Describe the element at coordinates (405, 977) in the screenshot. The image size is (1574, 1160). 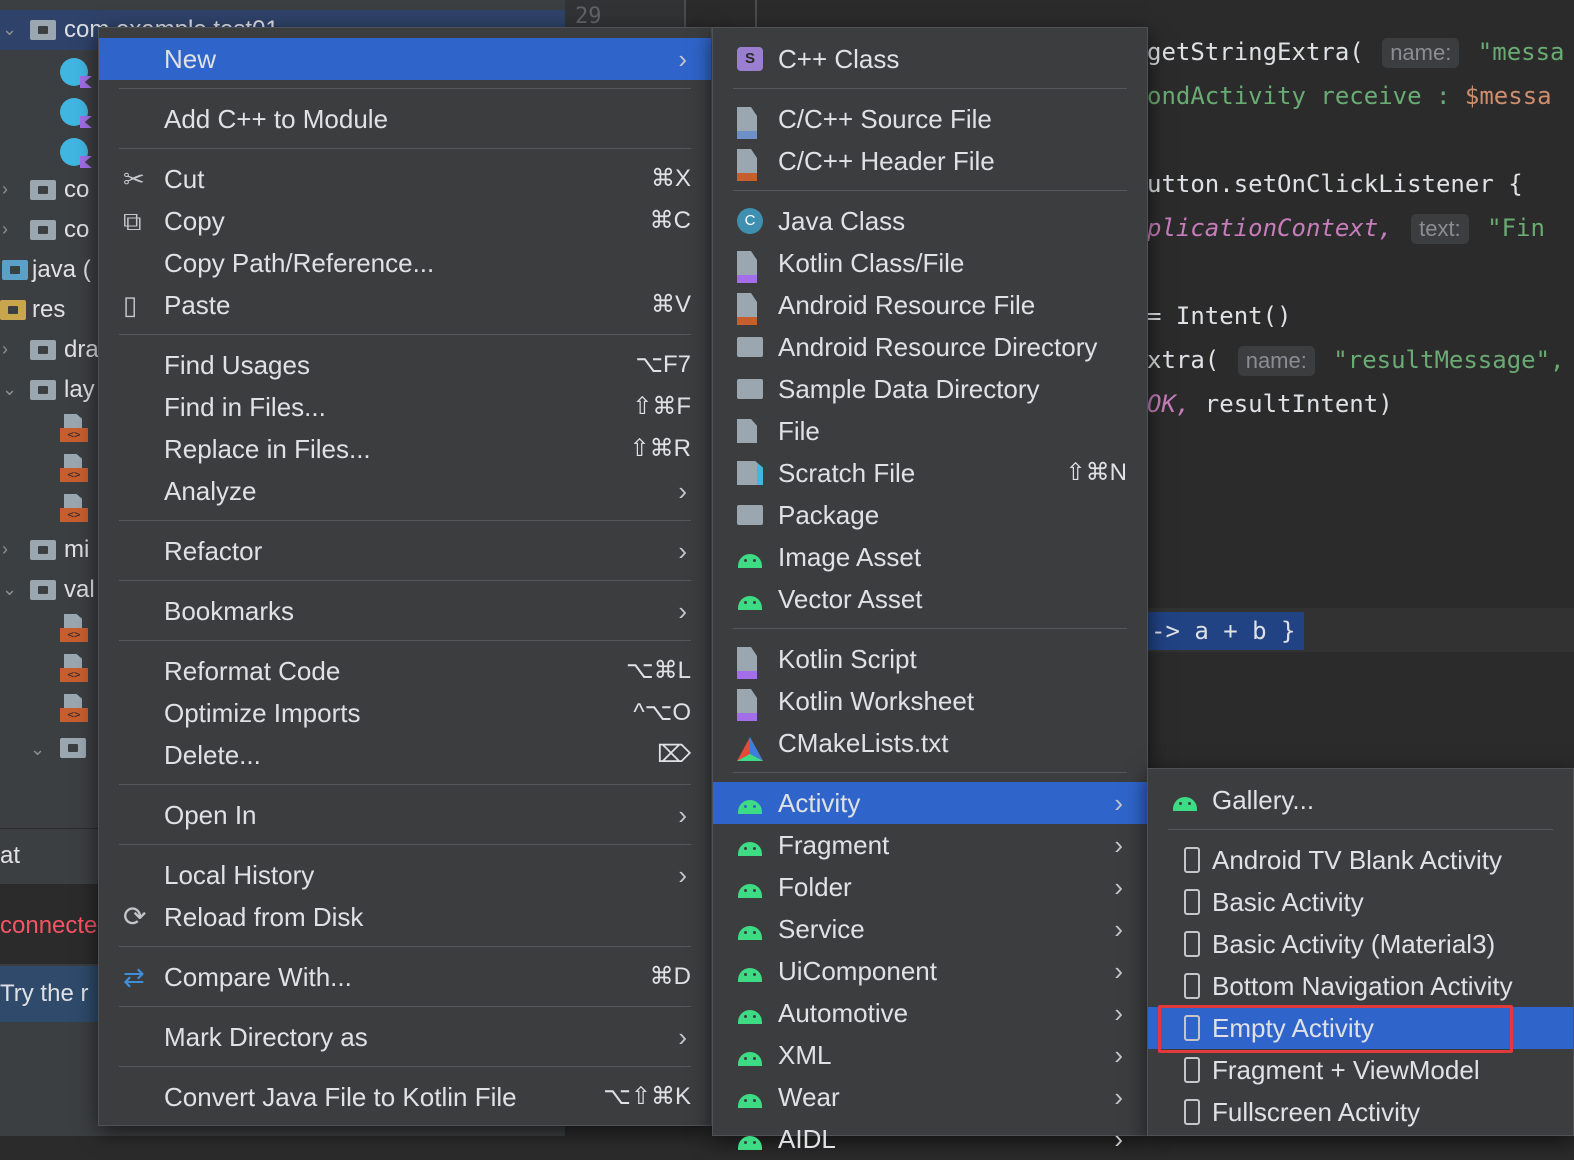
I see `menu-item-compare-with: ⇄ Compare With... ⌘D` at that location.